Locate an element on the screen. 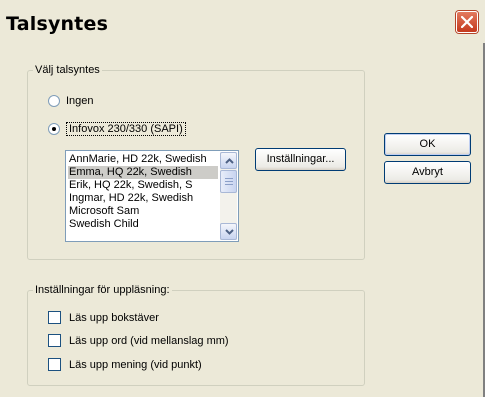  title-bar: Talsyntes is located at coordinates (242, 21).